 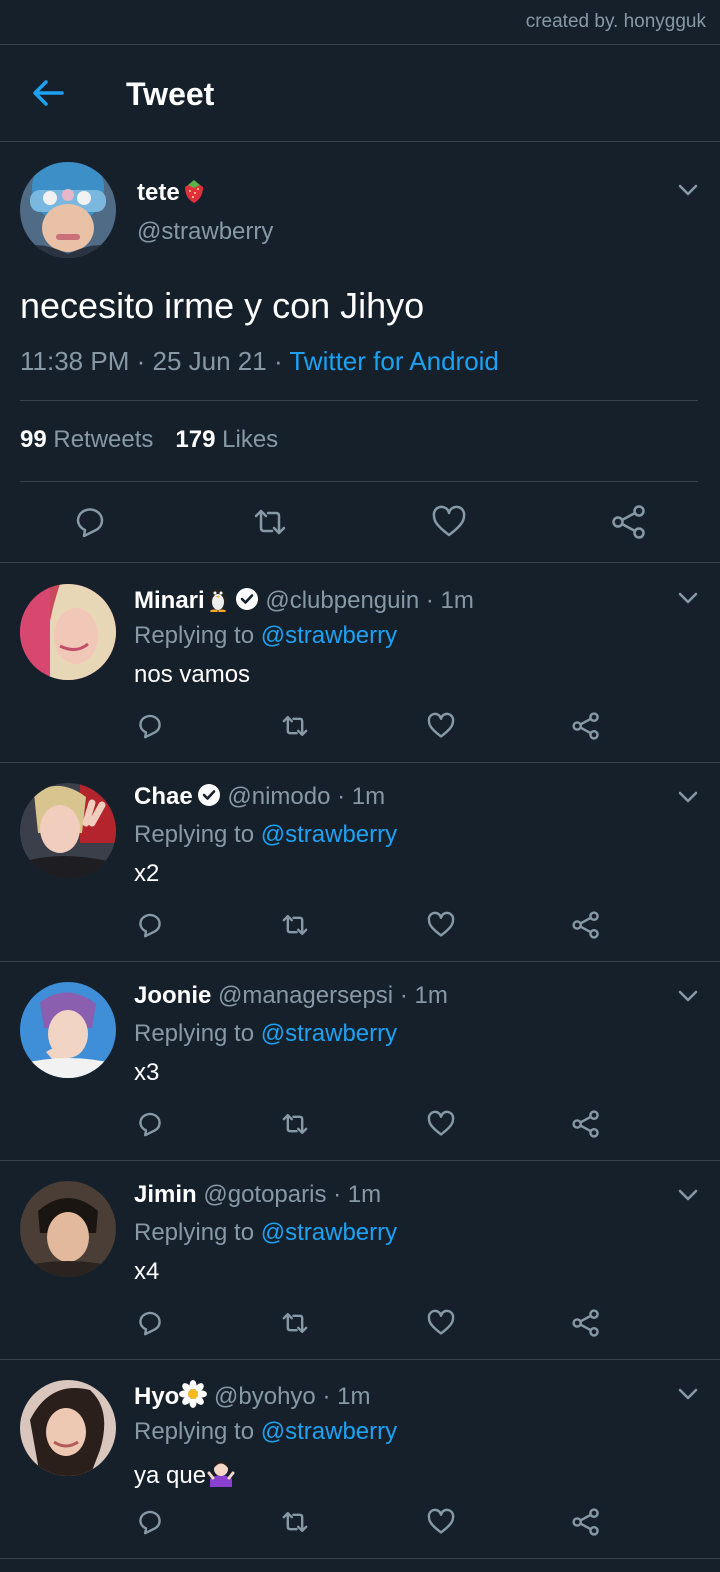 What do you see at coordinates (246, 599) in the screenshot?
I see `verified-badge-icon` at bounding box center [246, 599].